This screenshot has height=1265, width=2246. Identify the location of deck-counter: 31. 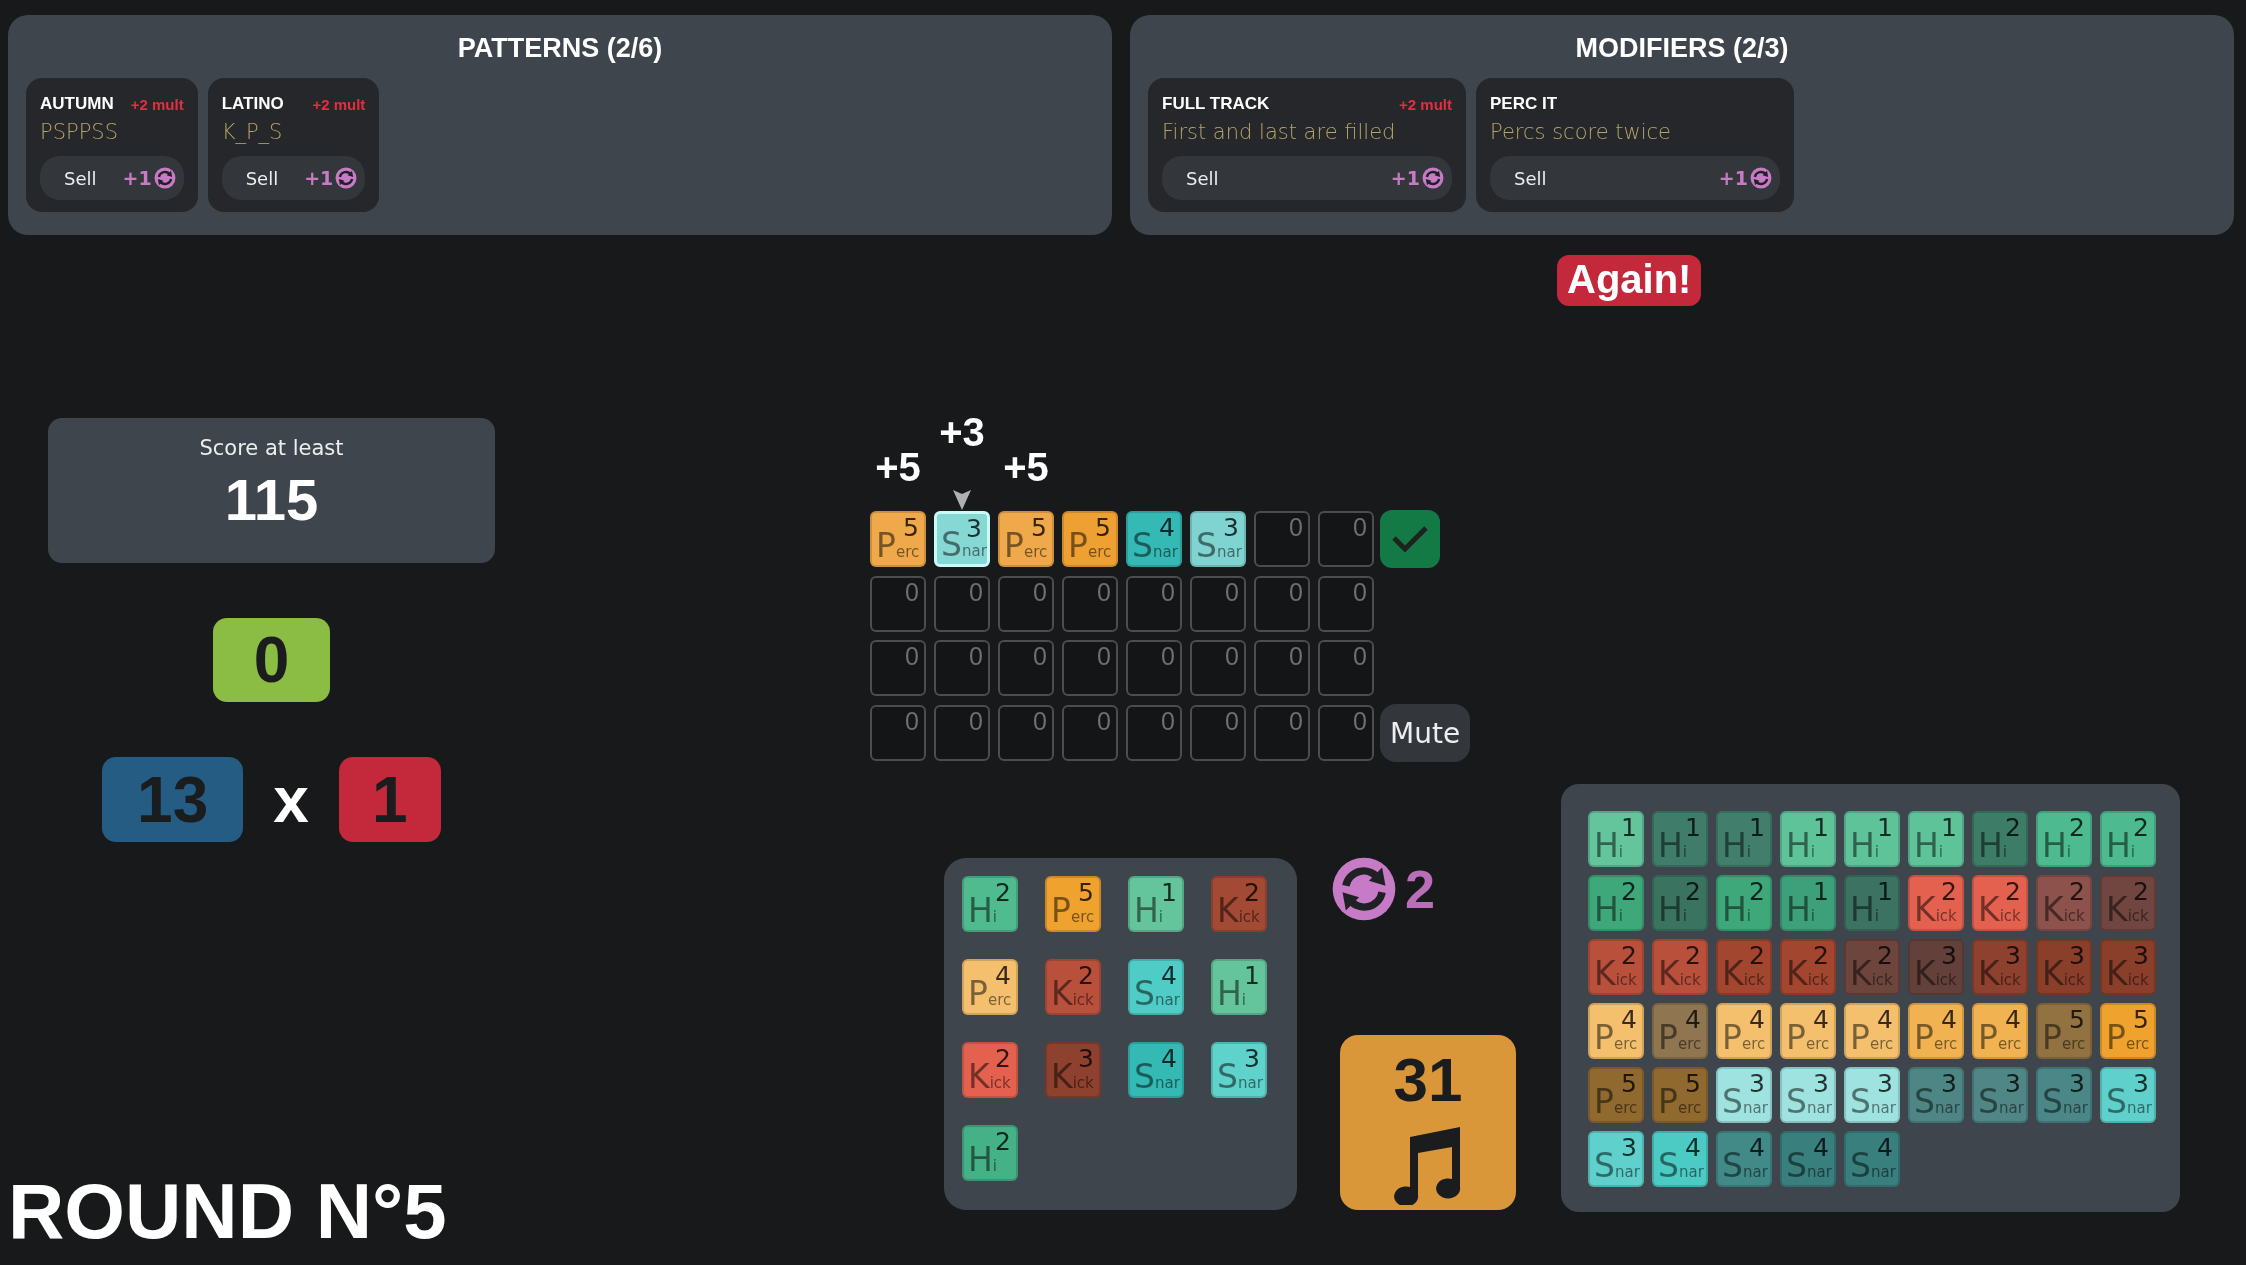
(1428, 1122).